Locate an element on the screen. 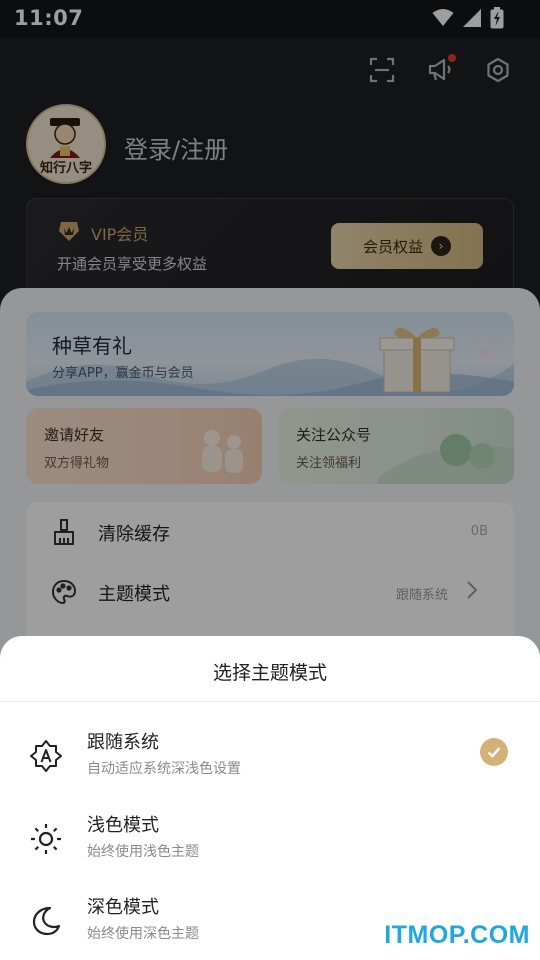 Image resolution: width=540 pixels, height=960 pixels. option-subtitle: 自动适应系统深浅色设置 is located at coordinates (164, 769).